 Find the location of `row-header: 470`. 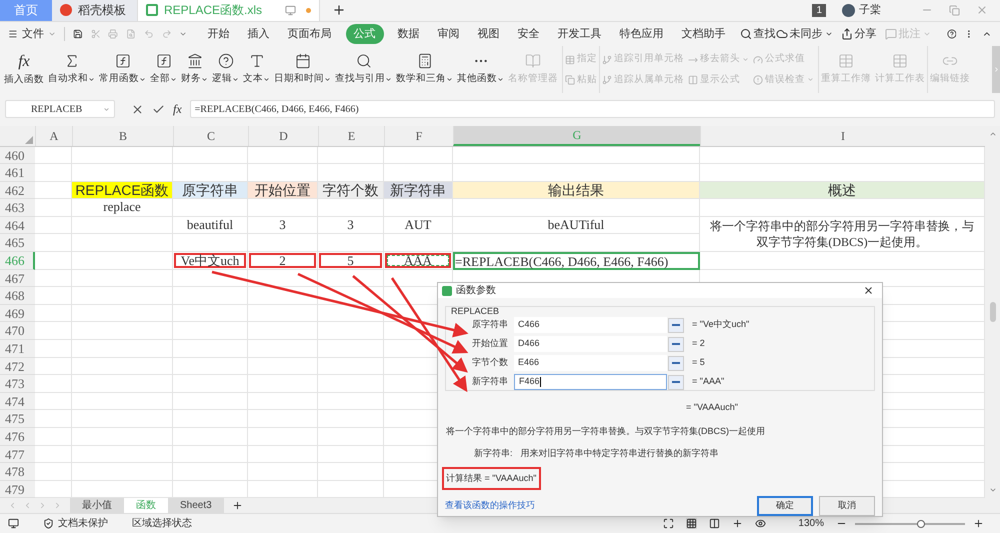

row-header: 470 is located at coordinates (17, 331).